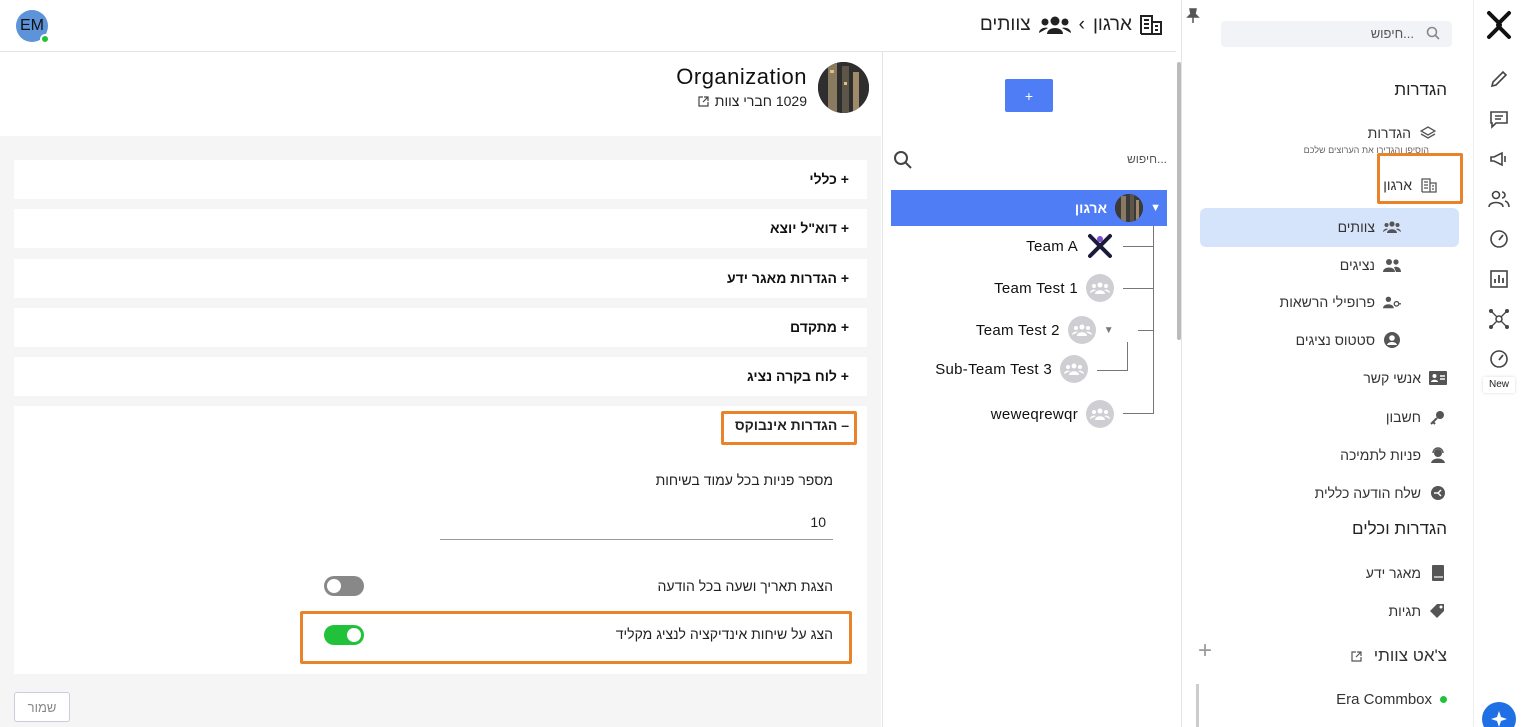  Describe the element at coordinates (1410, 655) in the screenshot. I see `section-team-chat-label: צ'אט צוותי` at that location.